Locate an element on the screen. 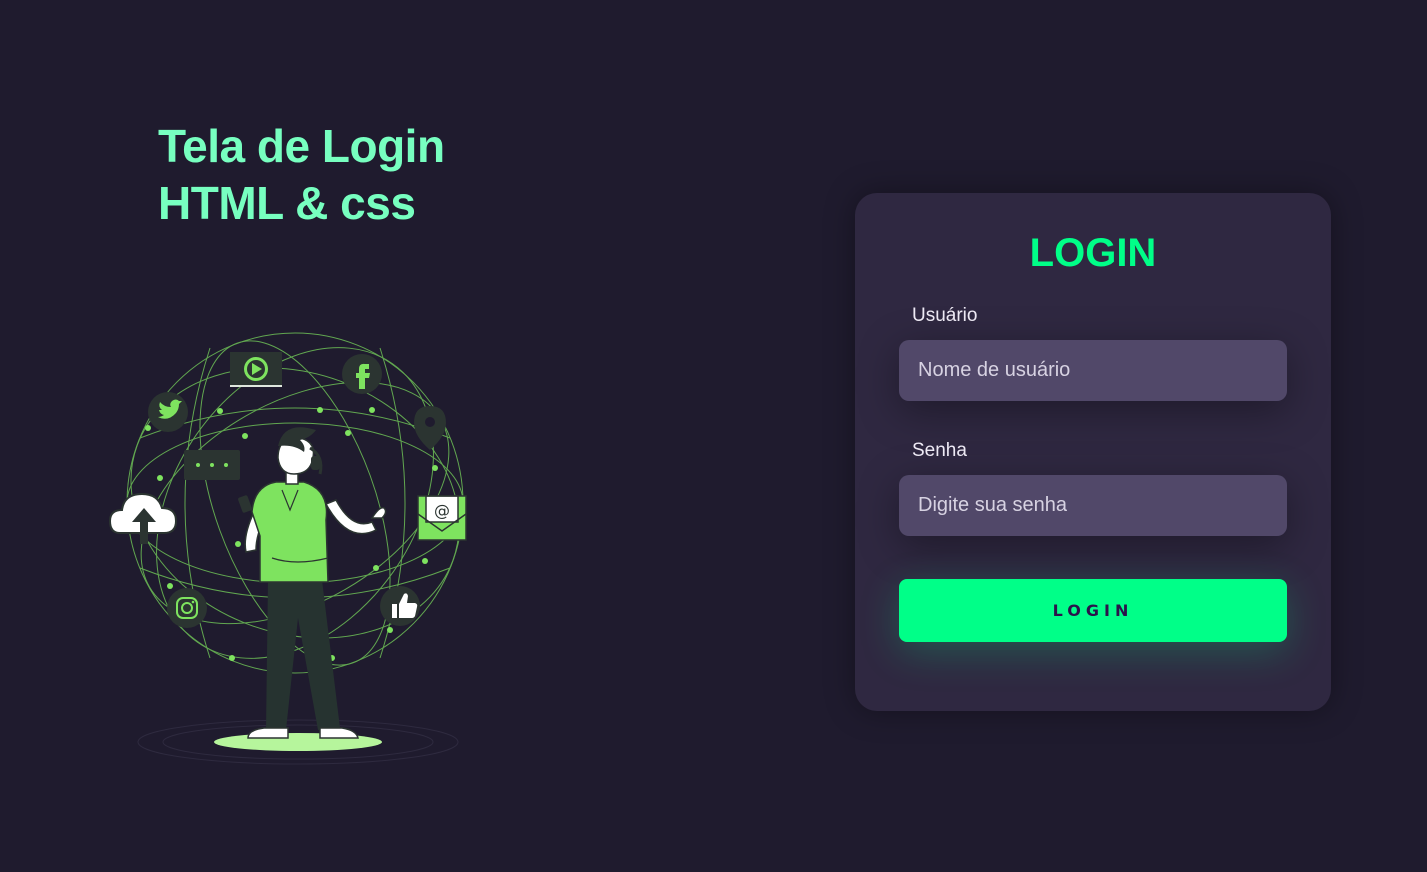  password-input is located at coordinates (1093, 505).